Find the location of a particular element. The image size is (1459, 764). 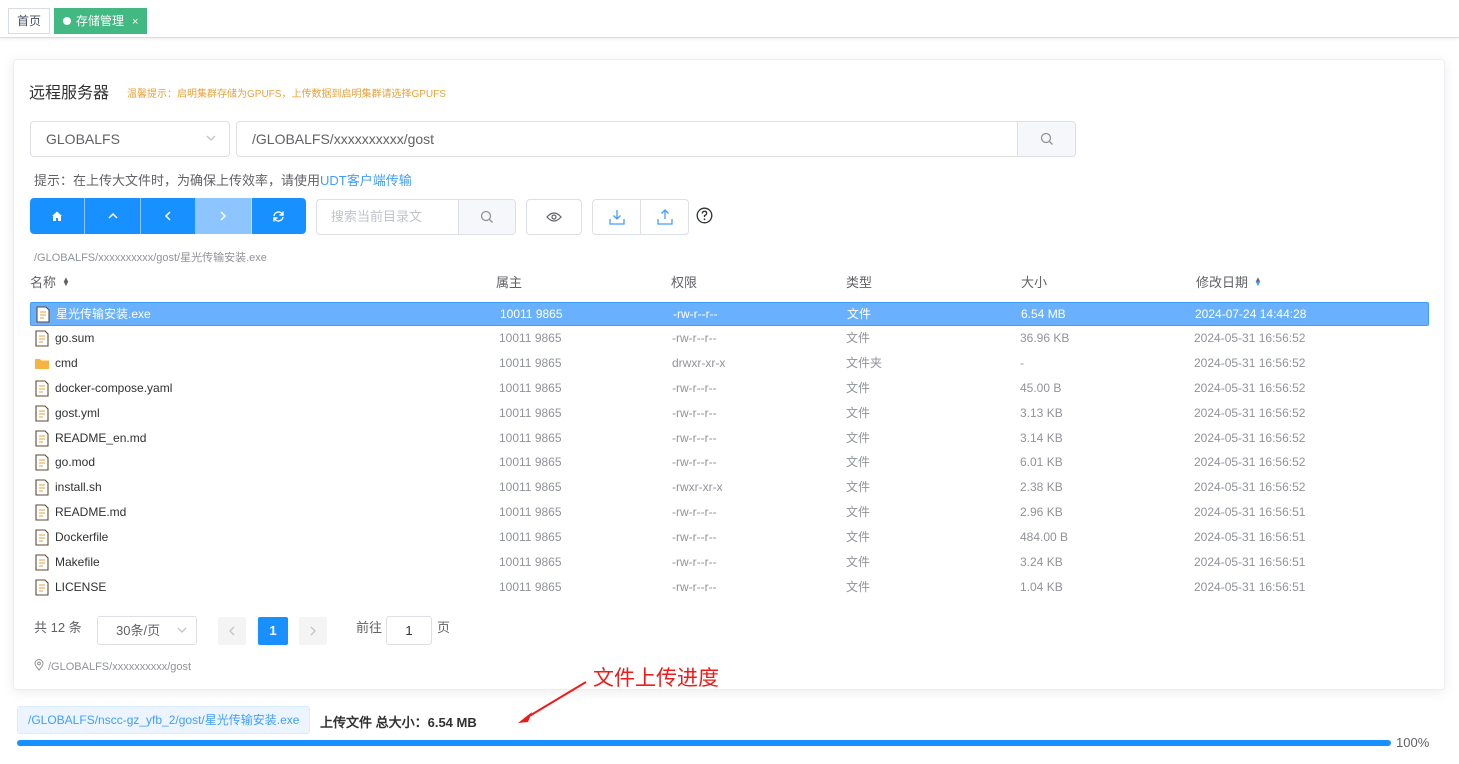

transfer-button-group is located at coordinates (640, 217).